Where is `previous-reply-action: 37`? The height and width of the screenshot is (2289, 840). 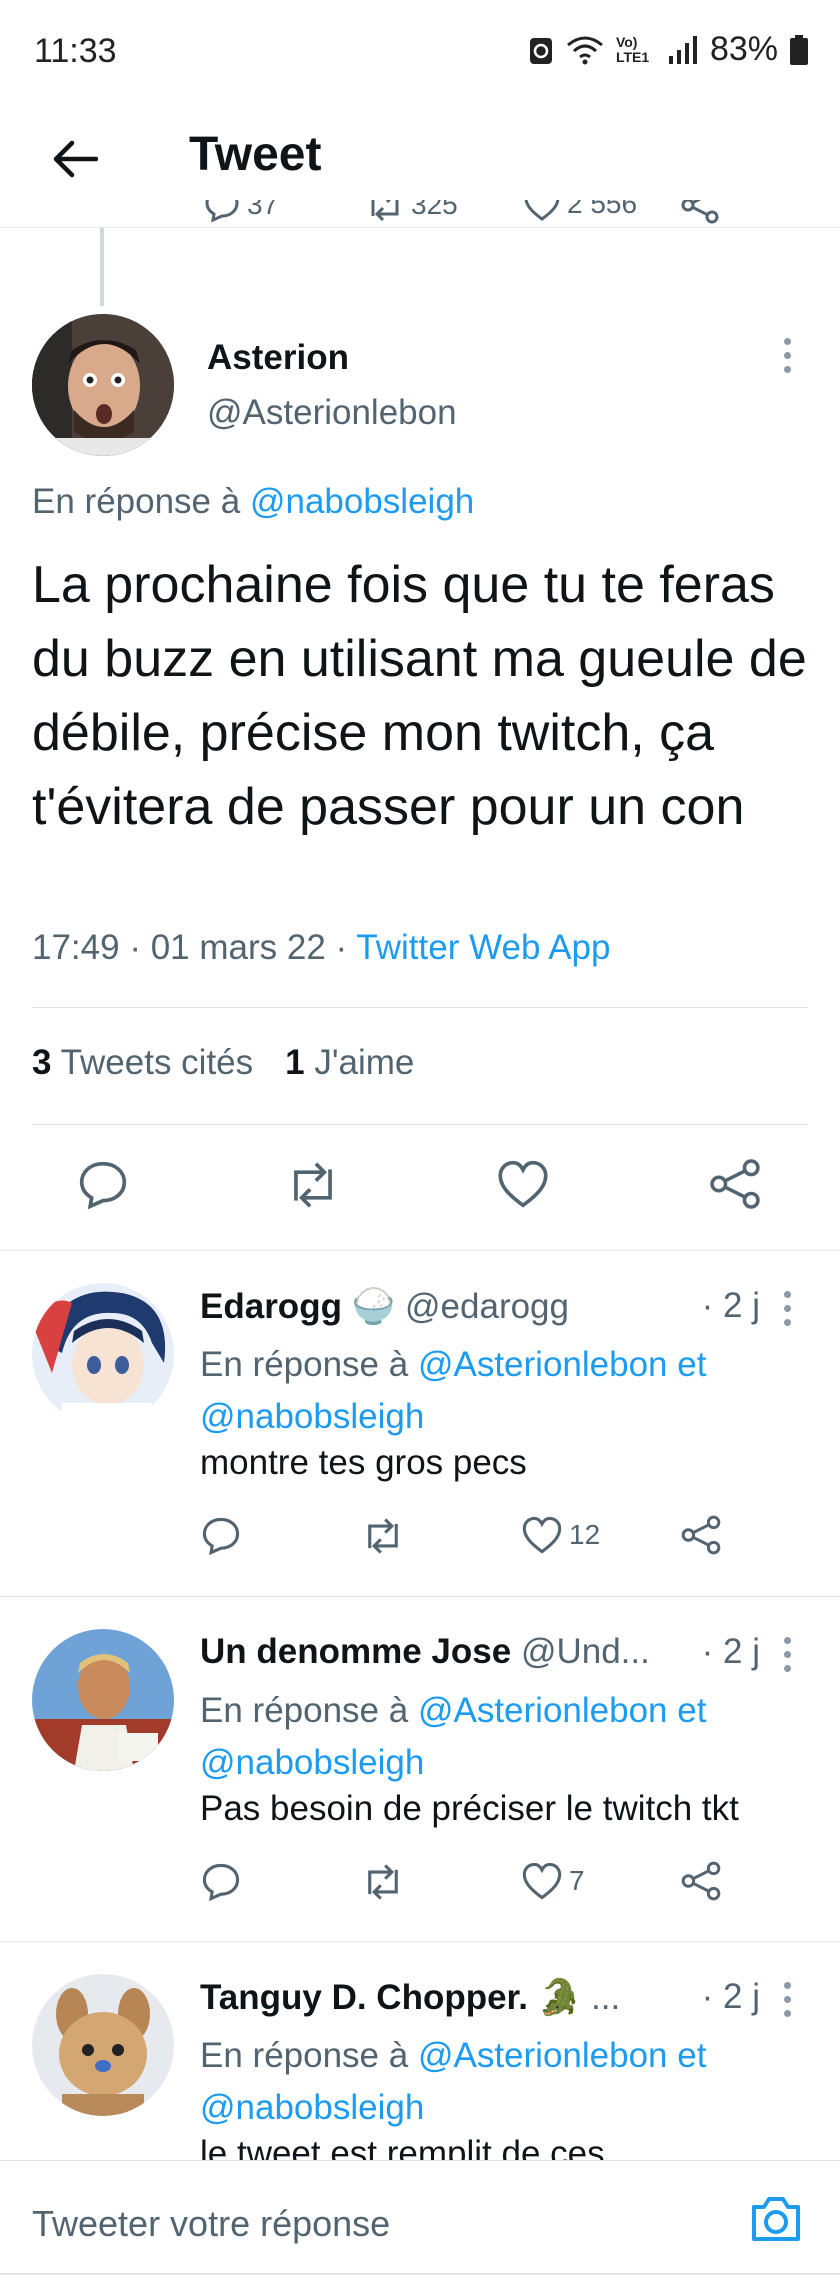 previous-reply-action: 37 is located at coordinates (240, 212).